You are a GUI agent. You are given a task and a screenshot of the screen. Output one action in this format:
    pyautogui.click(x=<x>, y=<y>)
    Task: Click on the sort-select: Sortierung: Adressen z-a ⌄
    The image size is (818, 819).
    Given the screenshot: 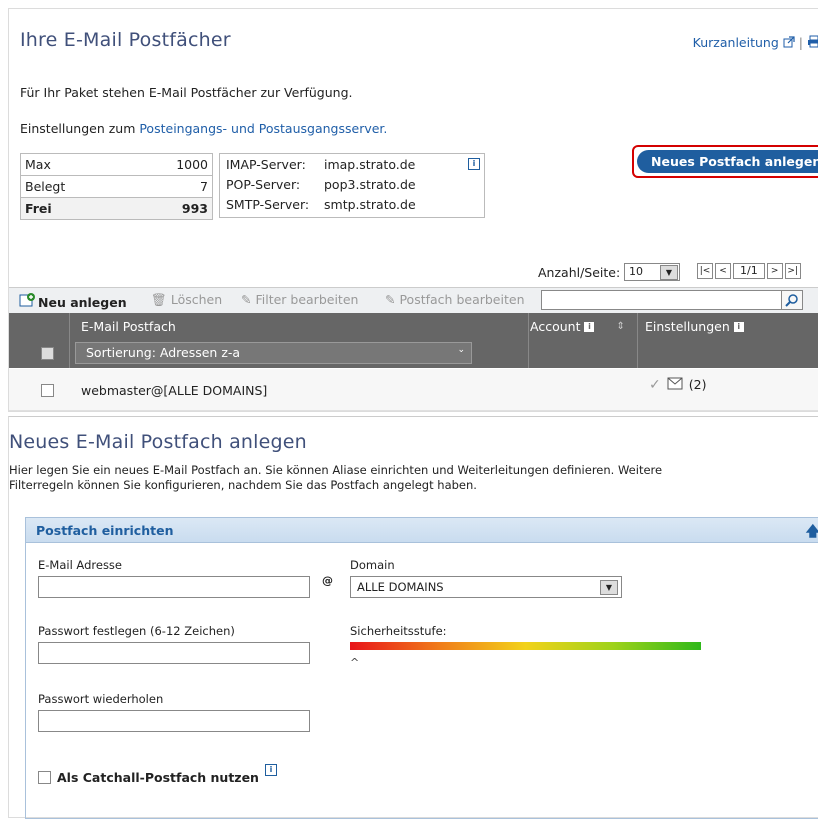 What is the action you would take?
    pyautogui.click(x=273, y=353)
    